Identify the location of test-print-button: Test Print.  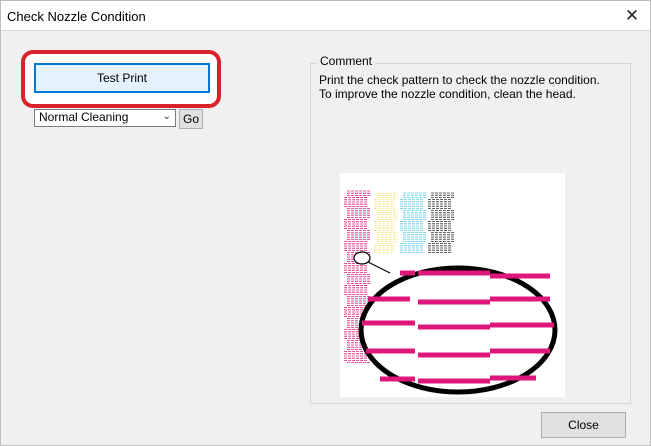
(122, 78).